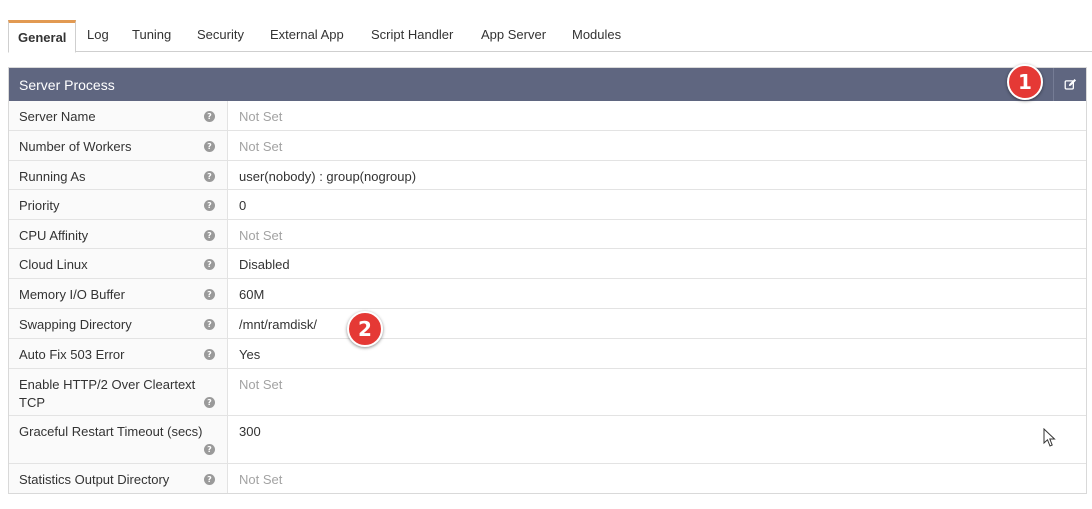 The width and height of the screenshot is (1092, 509). I want to click on setting-row-auto-fix-503-error: Auto Fix 503 Error ? Yes, so click(547, 354).